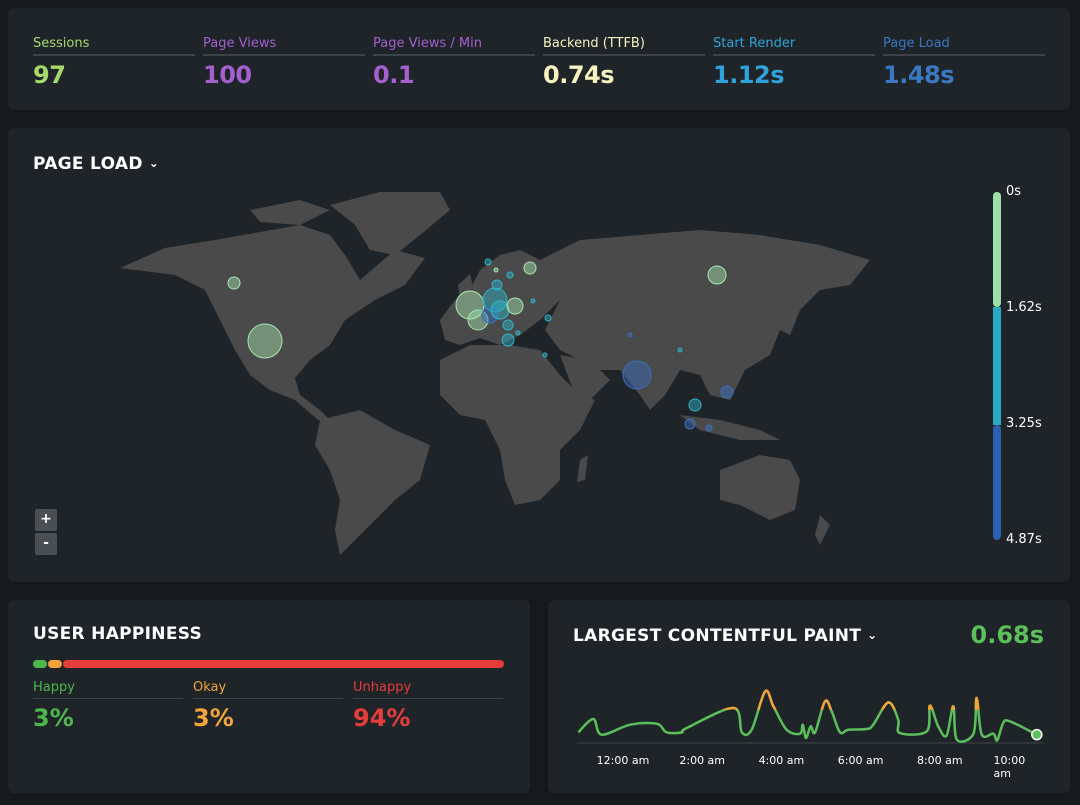  I want to click on stat-label: Okay, so click(268, 689).